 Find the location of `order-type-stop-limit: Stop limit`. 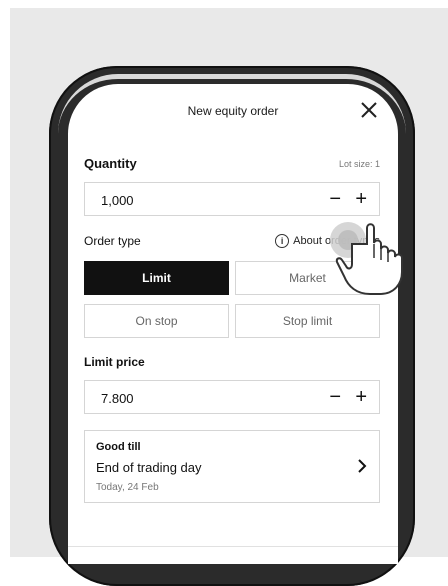

order-type-stop-limit: Stop limit is located at coordinates (307, 321).